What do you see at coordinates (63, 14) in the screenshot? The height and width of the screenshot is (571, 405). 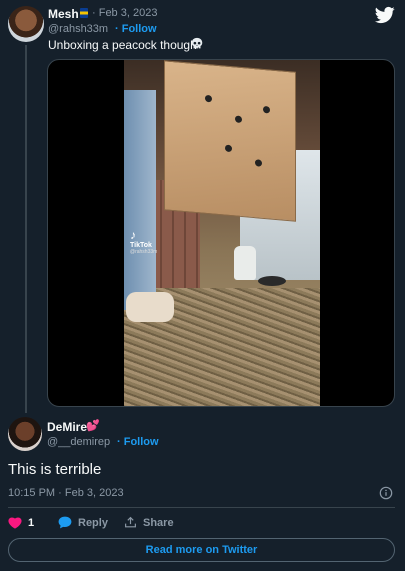 I see `quoted-author-name: Mesh` at bounding box center [63, 14].